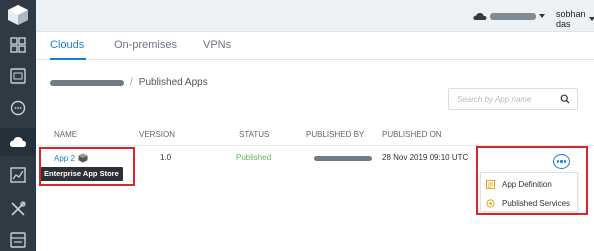 This screenshot has height=251, width=594. Describe the element at coordinates (87, 166) in the screenshot. I see `highlight-box-app-name` at that location.